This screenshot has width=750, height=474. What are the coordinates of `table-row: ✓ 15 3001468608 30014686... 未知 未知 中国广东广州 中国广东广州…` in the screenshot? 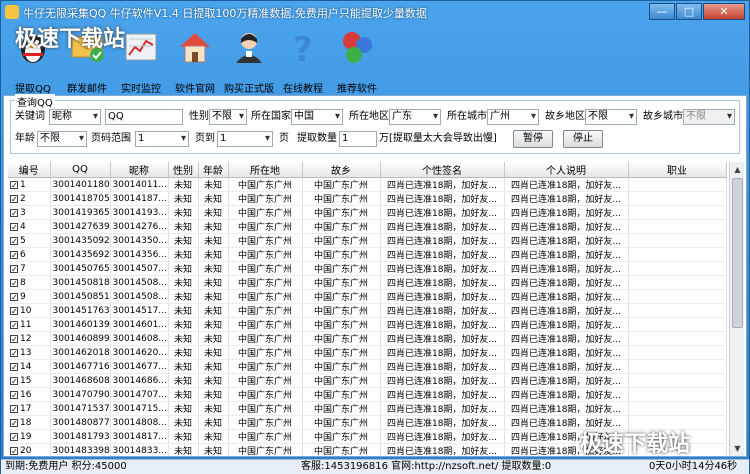 It's located at (367, 380).